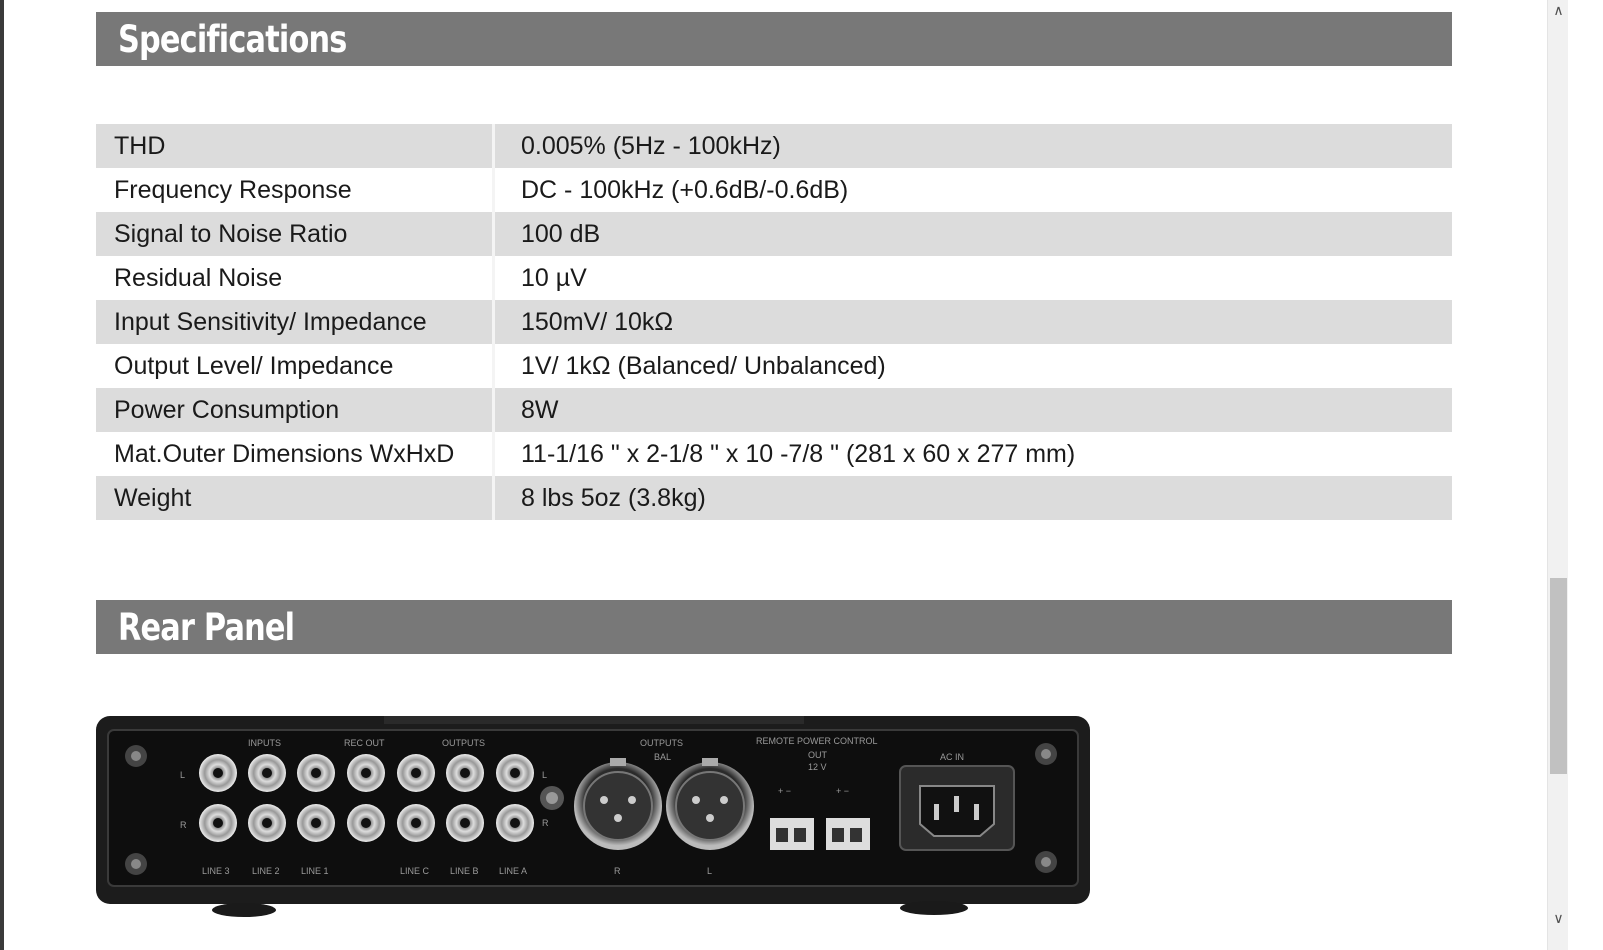 This screenshot has height=950, width=1603. Describe the element at coordinates (2, 475) in the screenshot. I see `window-left-edge` at that location.